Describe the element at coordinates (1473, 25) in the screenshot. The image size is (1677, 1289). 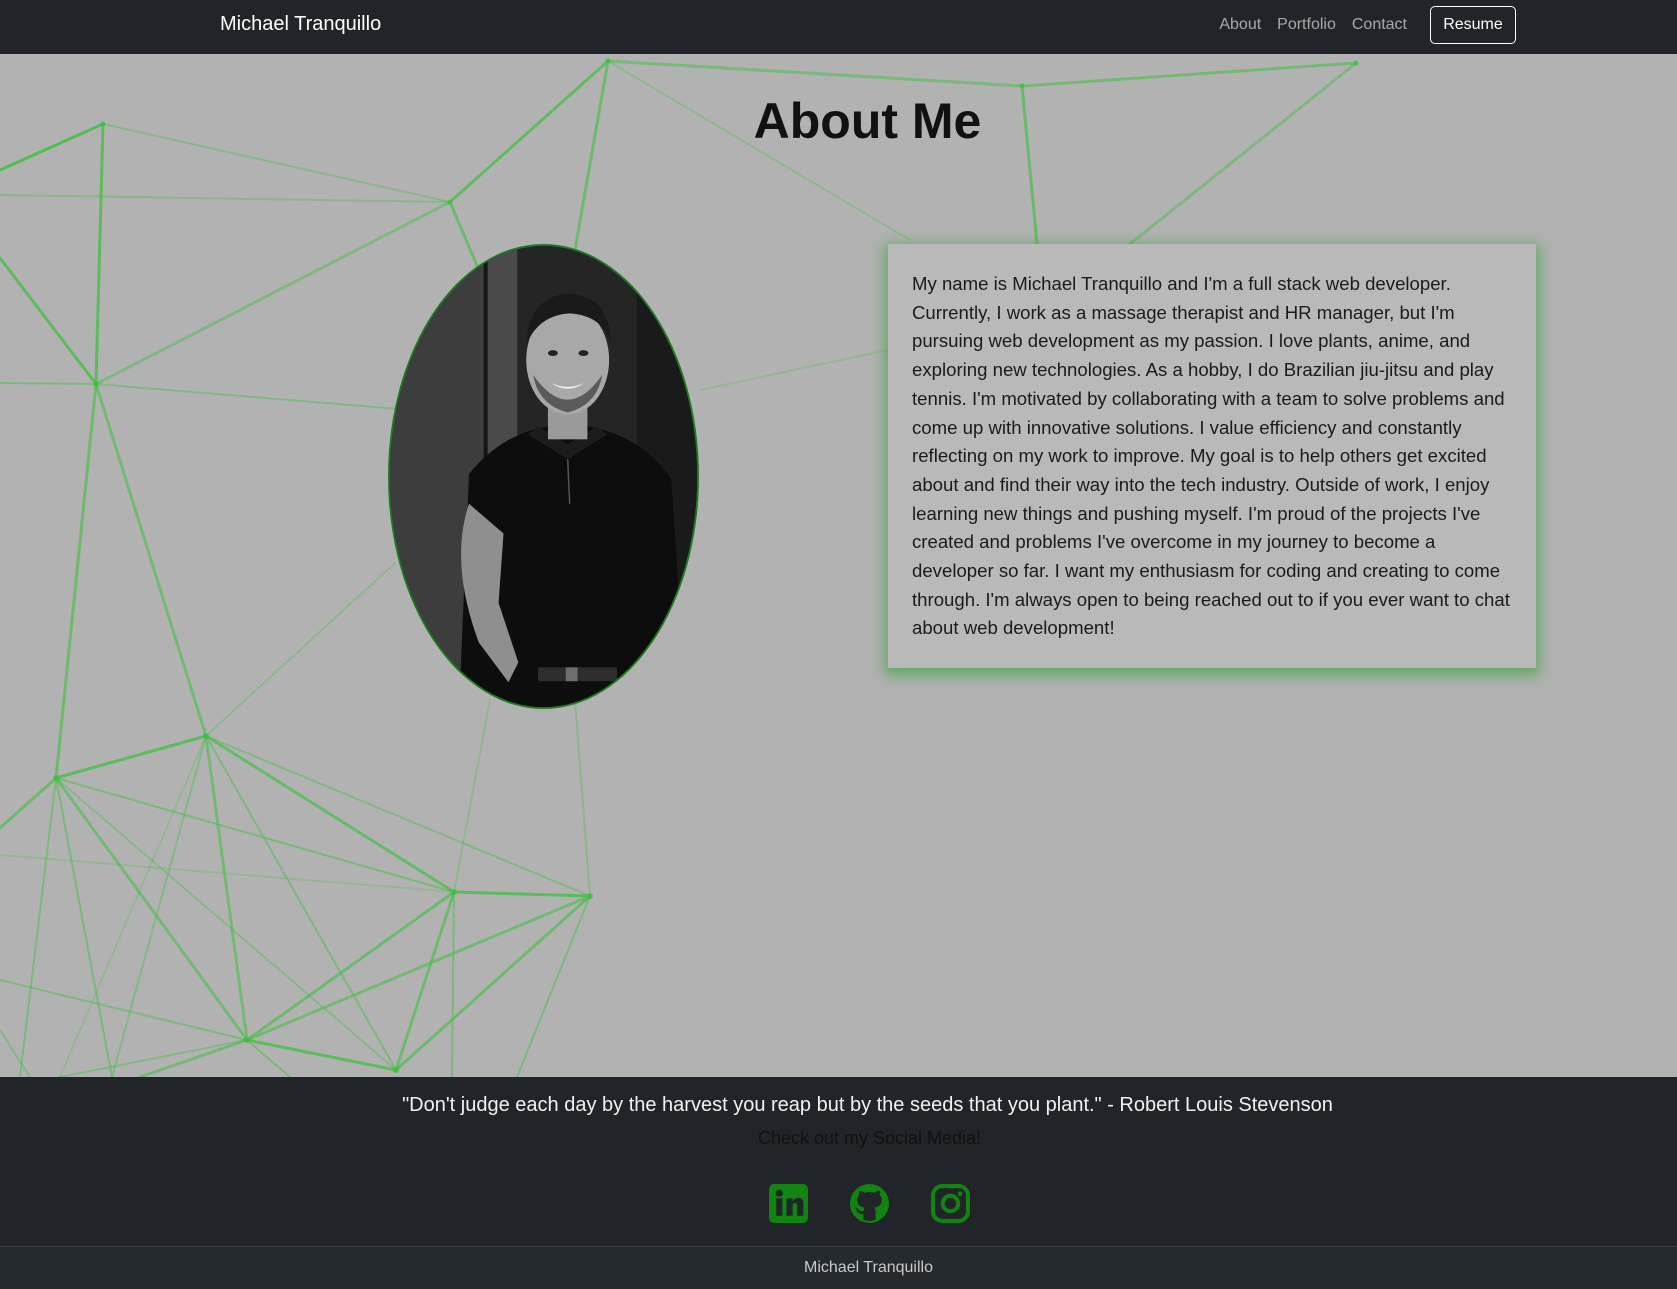
I see `resume-button: Resume` at that location.